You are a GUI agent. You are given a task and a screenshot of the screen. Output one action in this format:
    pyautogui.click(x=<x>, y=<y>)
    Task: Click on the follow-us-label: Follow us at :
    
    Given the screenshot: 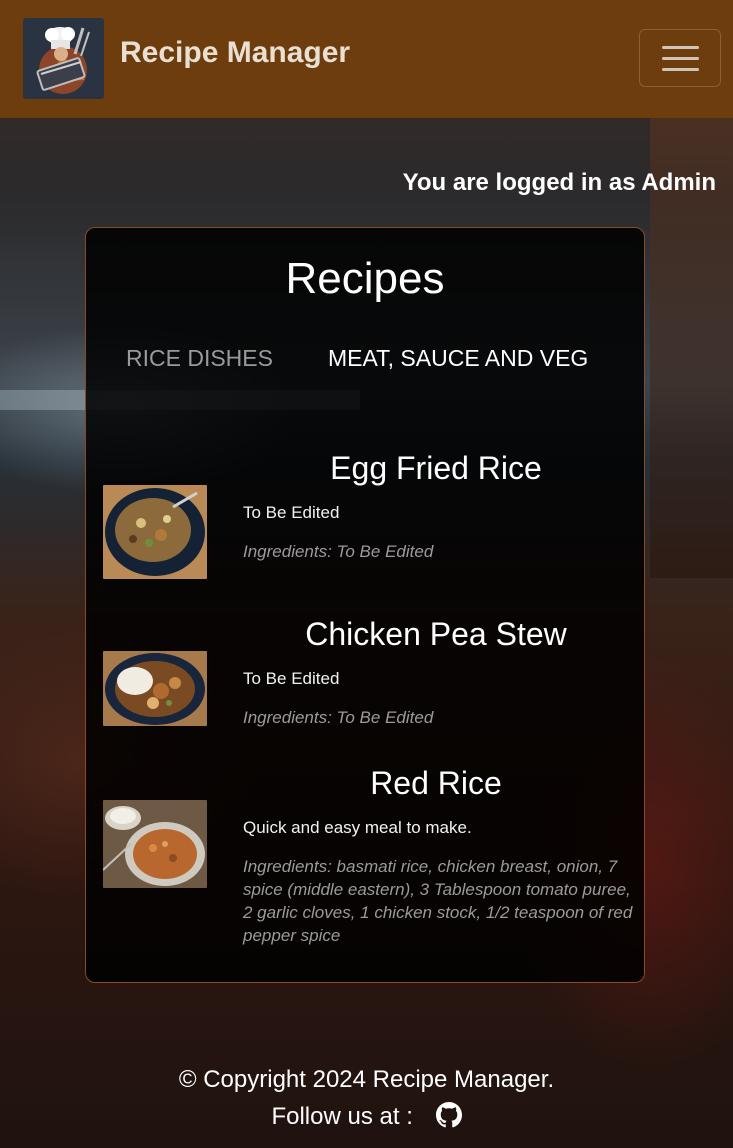 What is the action you would take?
    pyautogui.click(x=342, y=1116)
    